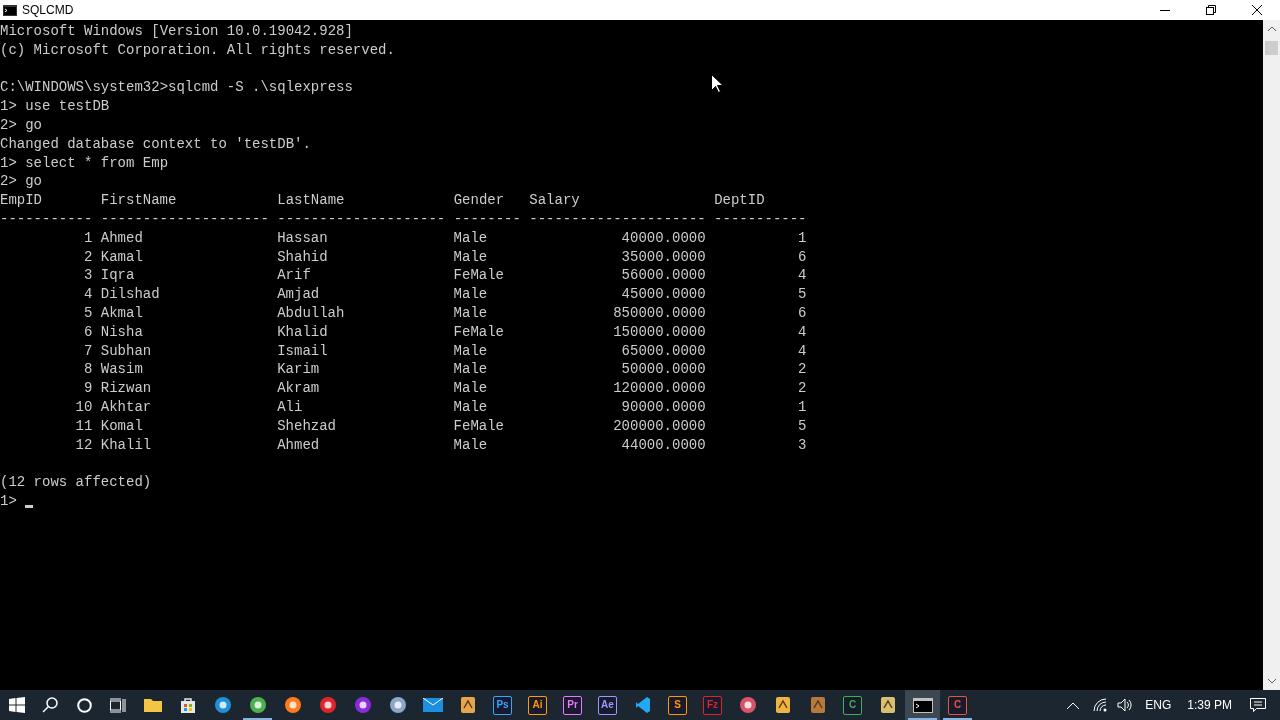 Image resolution: width=1280 pixels, height=720 pixels. I want to click on taskbar-app: Ai, so click(537, 705).